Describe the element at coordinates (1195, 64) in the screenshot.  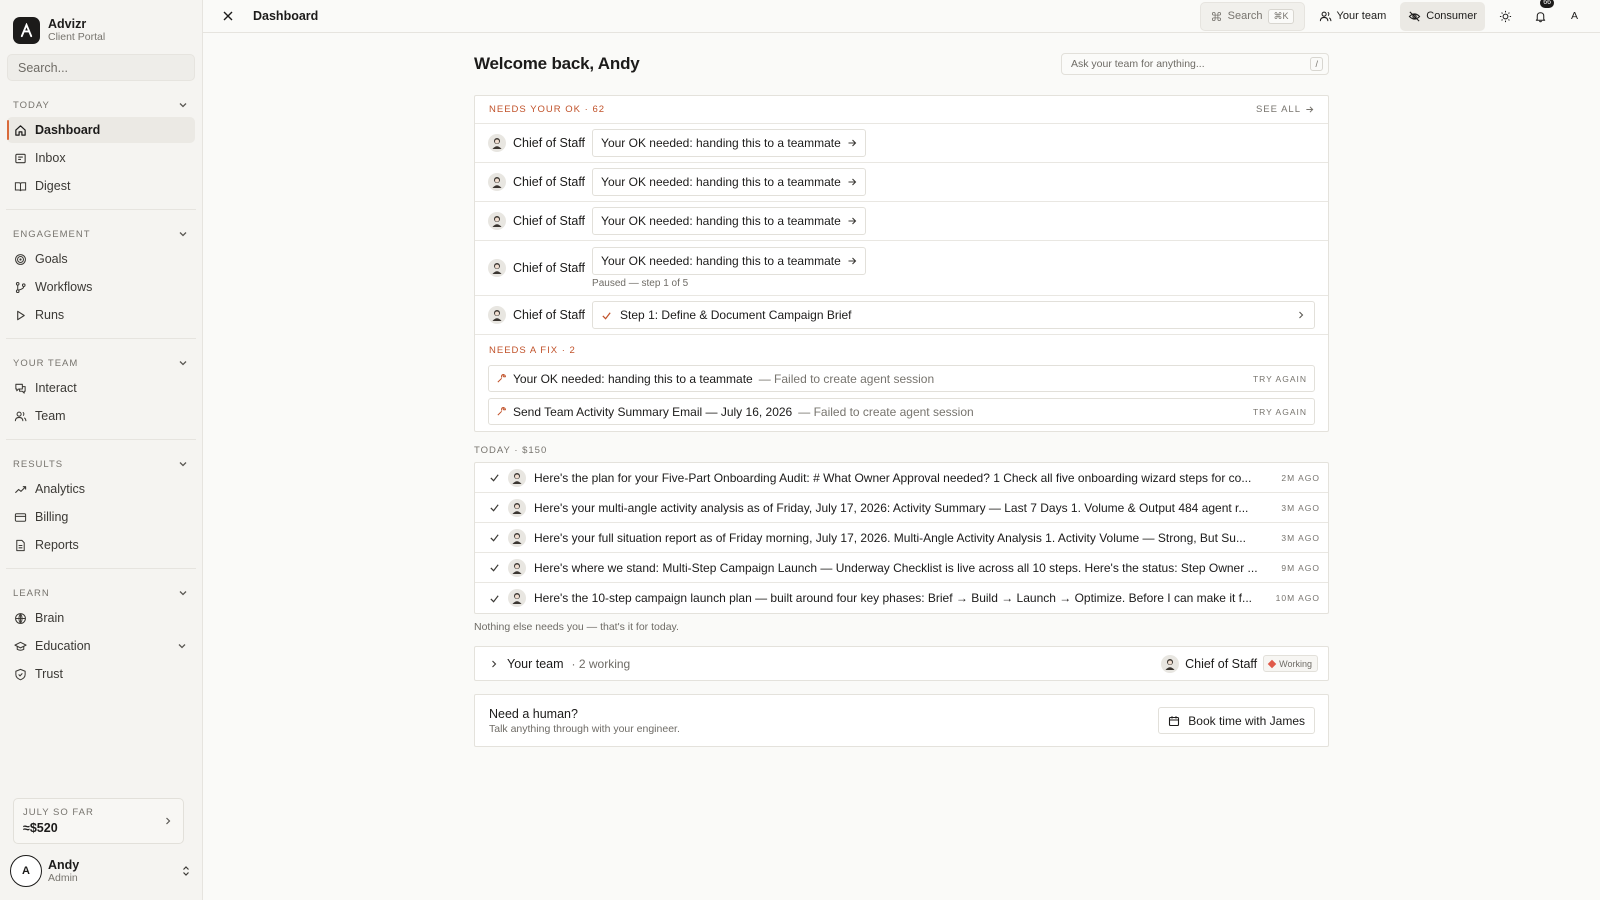
I see `ask-team-input: Ask your team for anything... /` at that location.